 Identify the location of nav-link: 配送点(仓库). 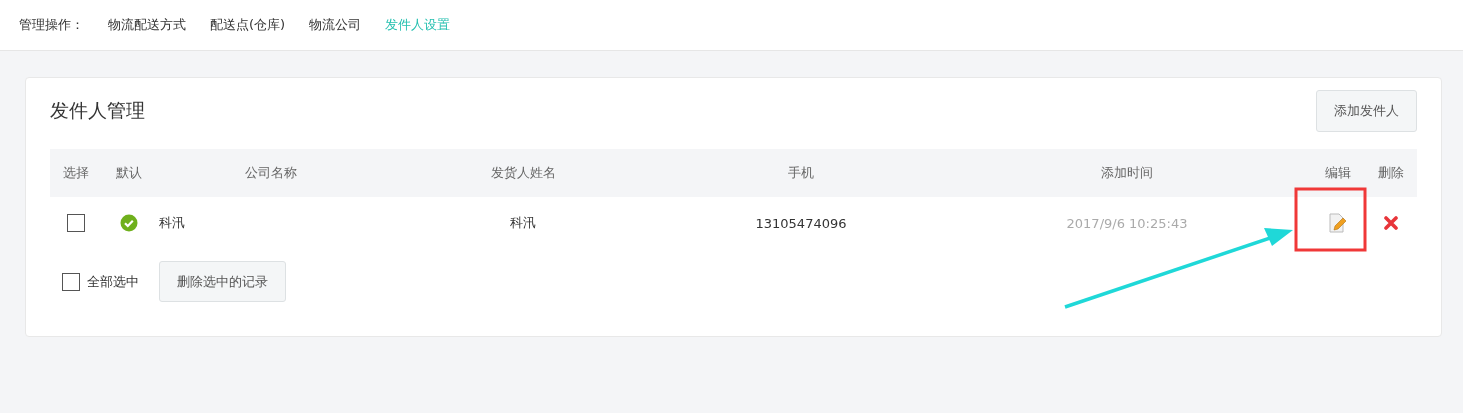
(248, 25).